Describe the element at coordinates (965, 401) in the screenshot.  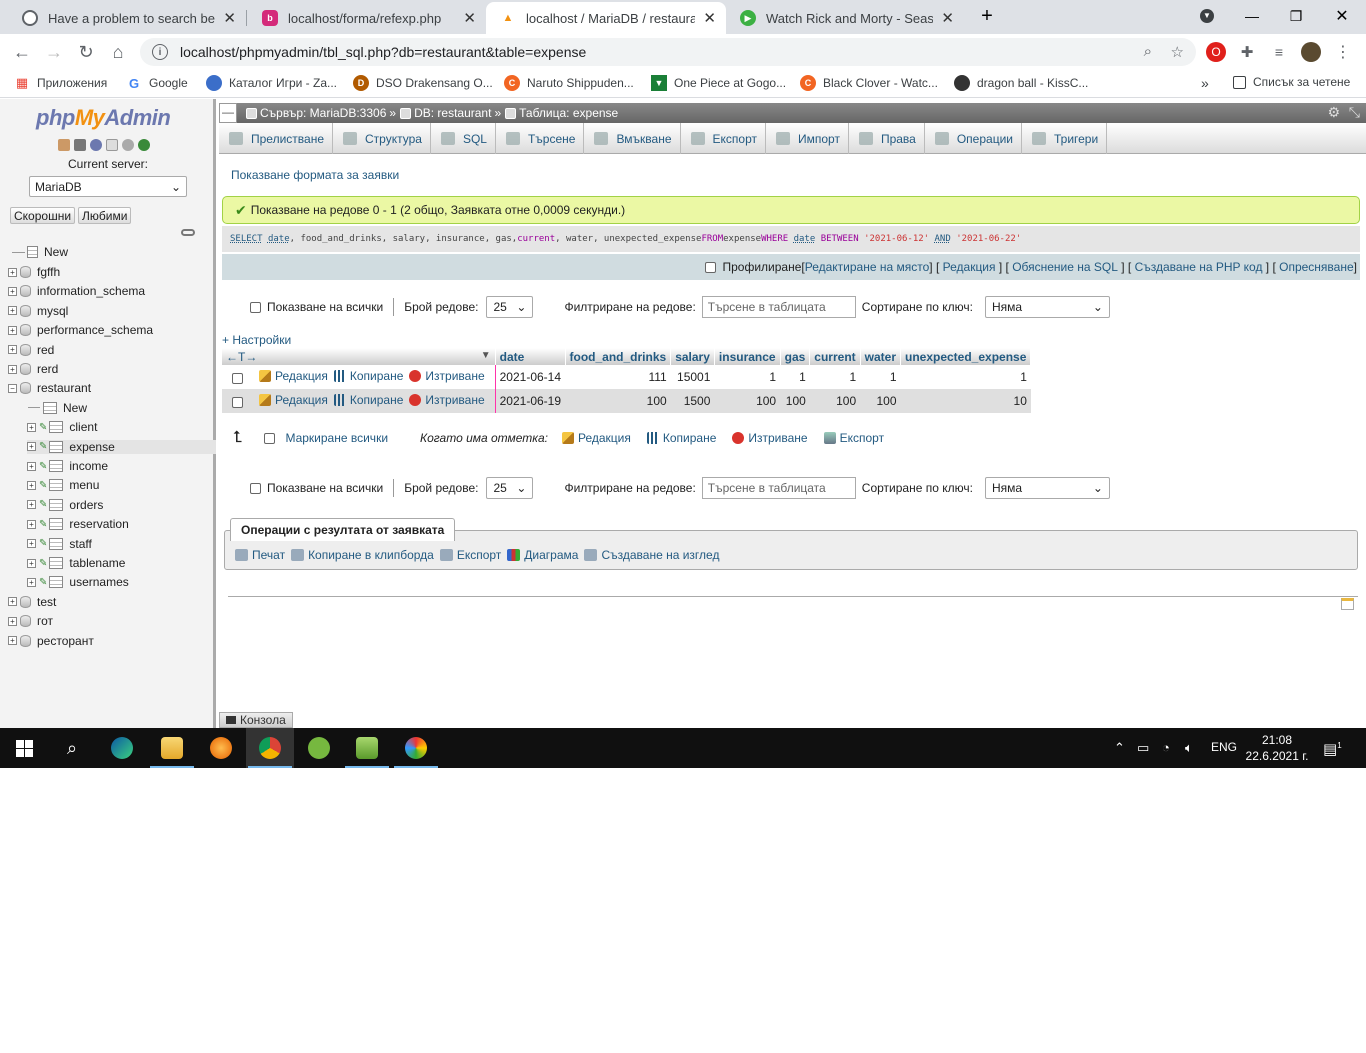
I see `cell-unexpected_expense: 10` at that location.